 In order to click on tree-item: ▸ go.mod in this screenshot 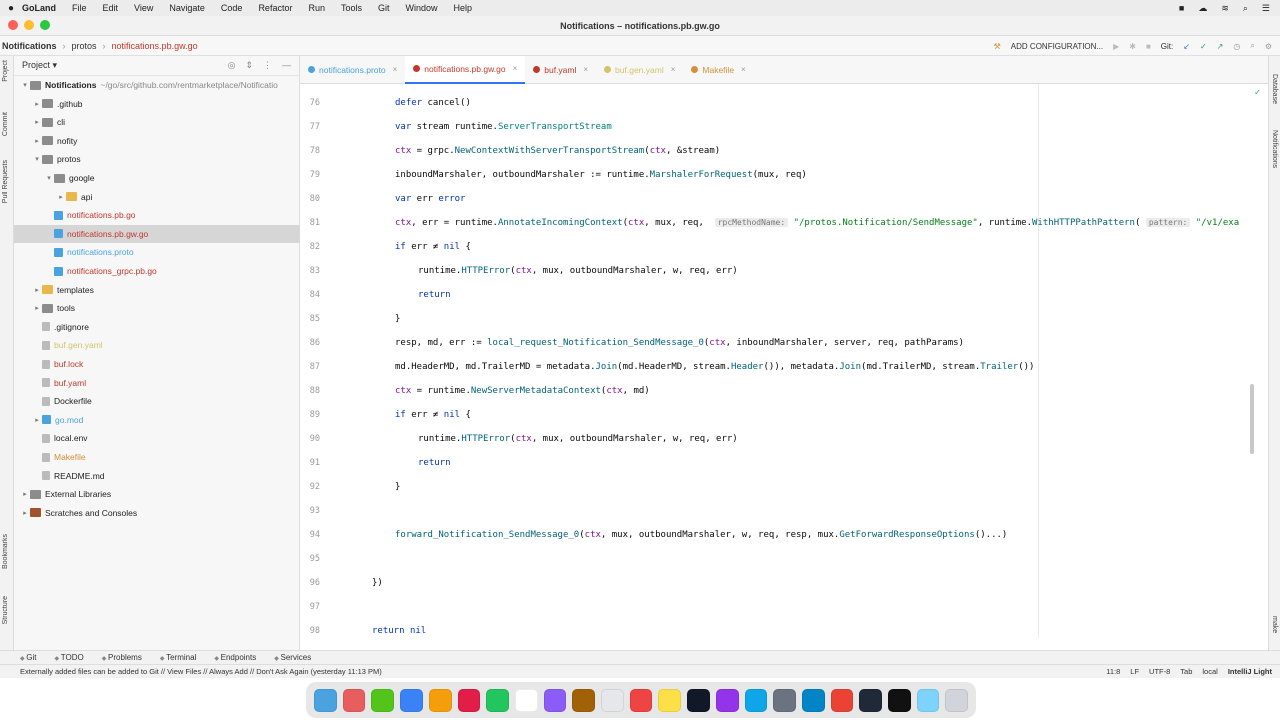, I will do `click(157, 420)`.